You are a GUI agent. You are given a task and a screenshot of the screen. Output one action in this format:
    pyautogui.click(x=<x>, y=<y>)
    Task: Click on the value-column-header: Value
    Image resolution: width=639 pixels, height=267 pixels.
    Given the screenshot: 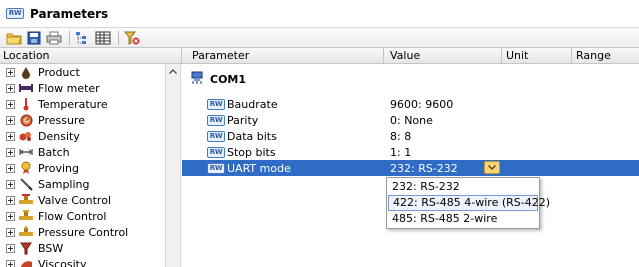 What is the action you would take?
    pyautogui.click(x=443, y=56)
    